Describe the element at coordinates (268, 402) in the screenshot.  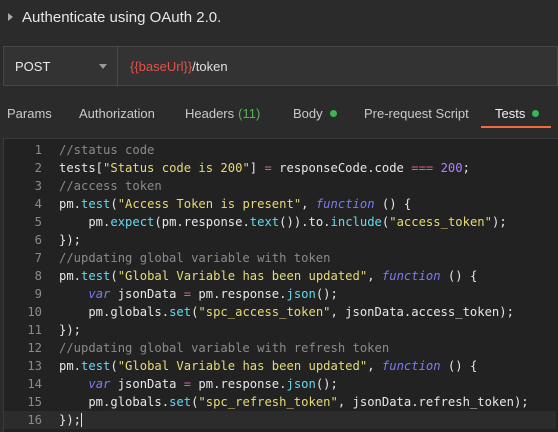
I see `code-token: "spc_refresh_token"` at that location.